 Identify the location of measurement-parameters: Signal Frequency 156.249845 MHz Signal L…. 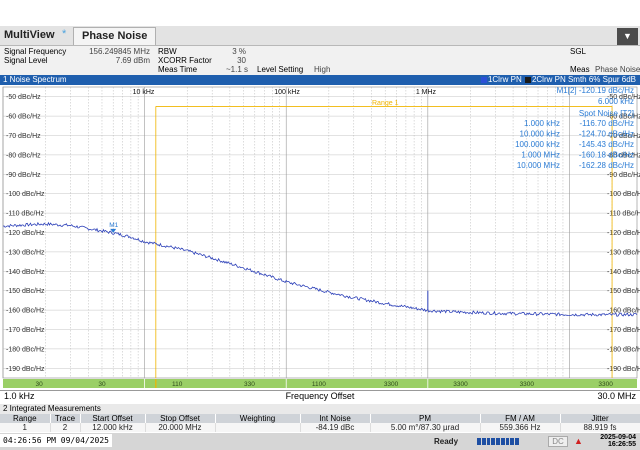
(320, 60).